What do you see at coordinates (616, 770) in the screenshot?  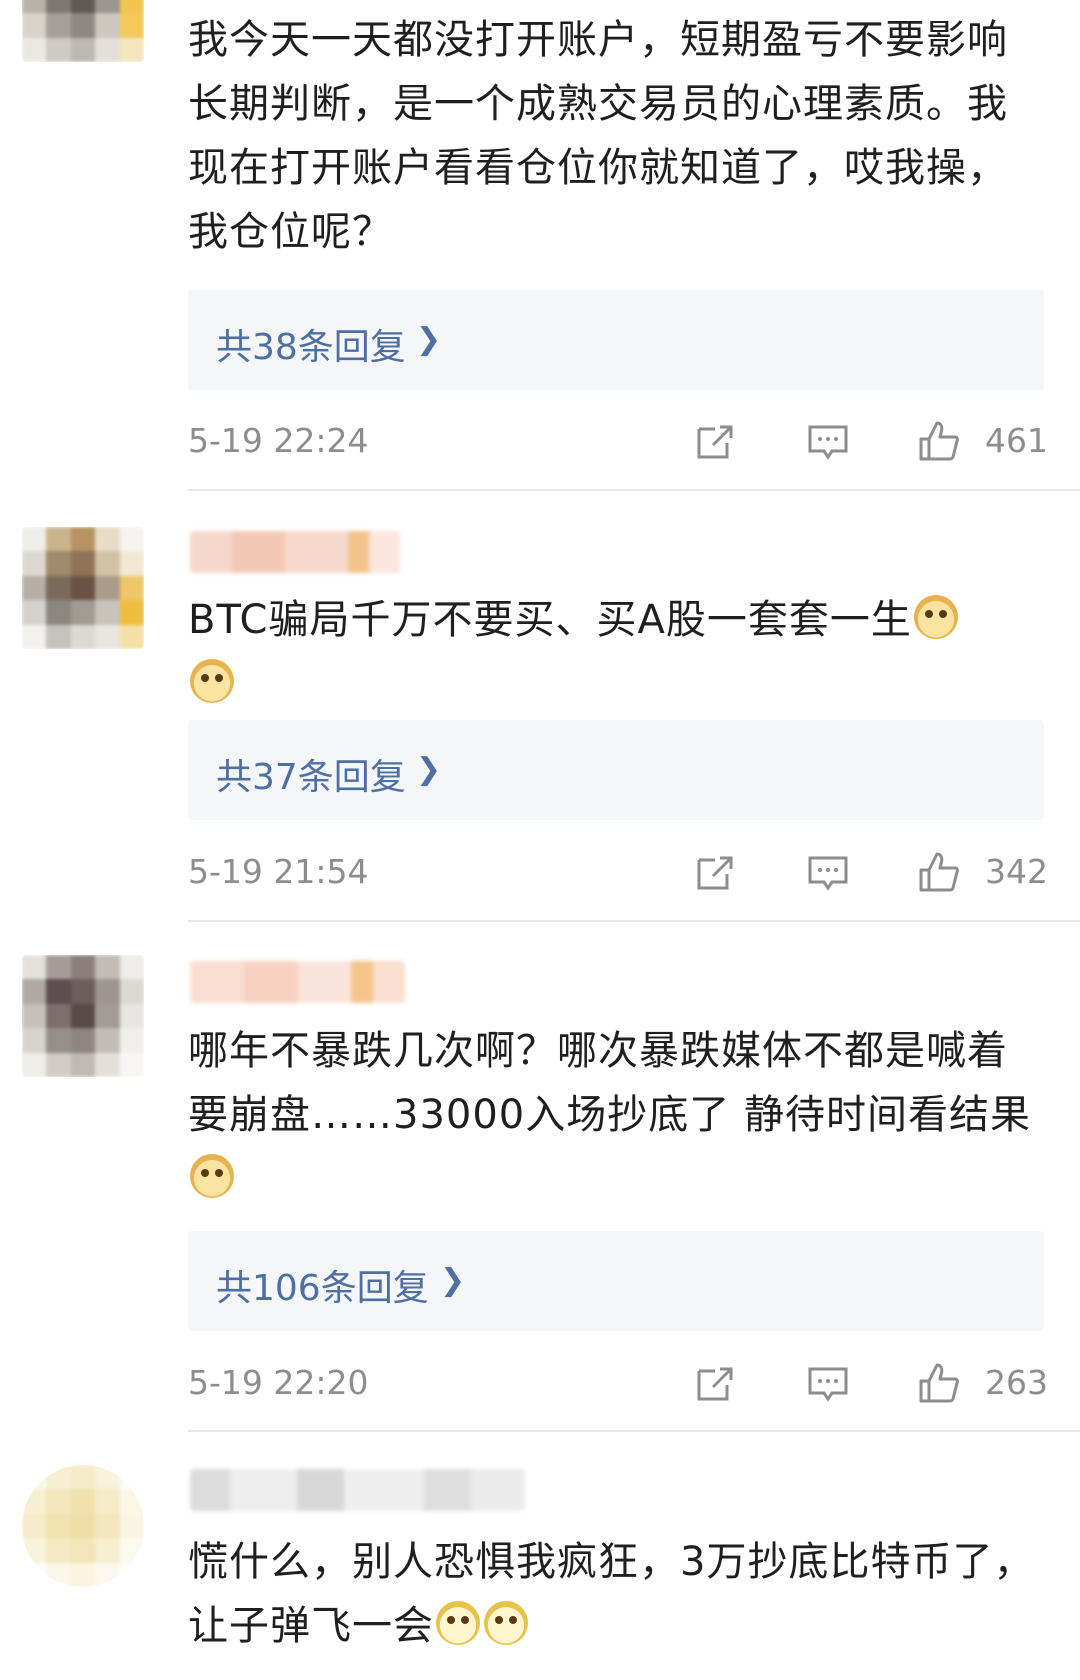 I see `reply-count-box: 共37条回复 ❯` at bounding box center [616, 770].